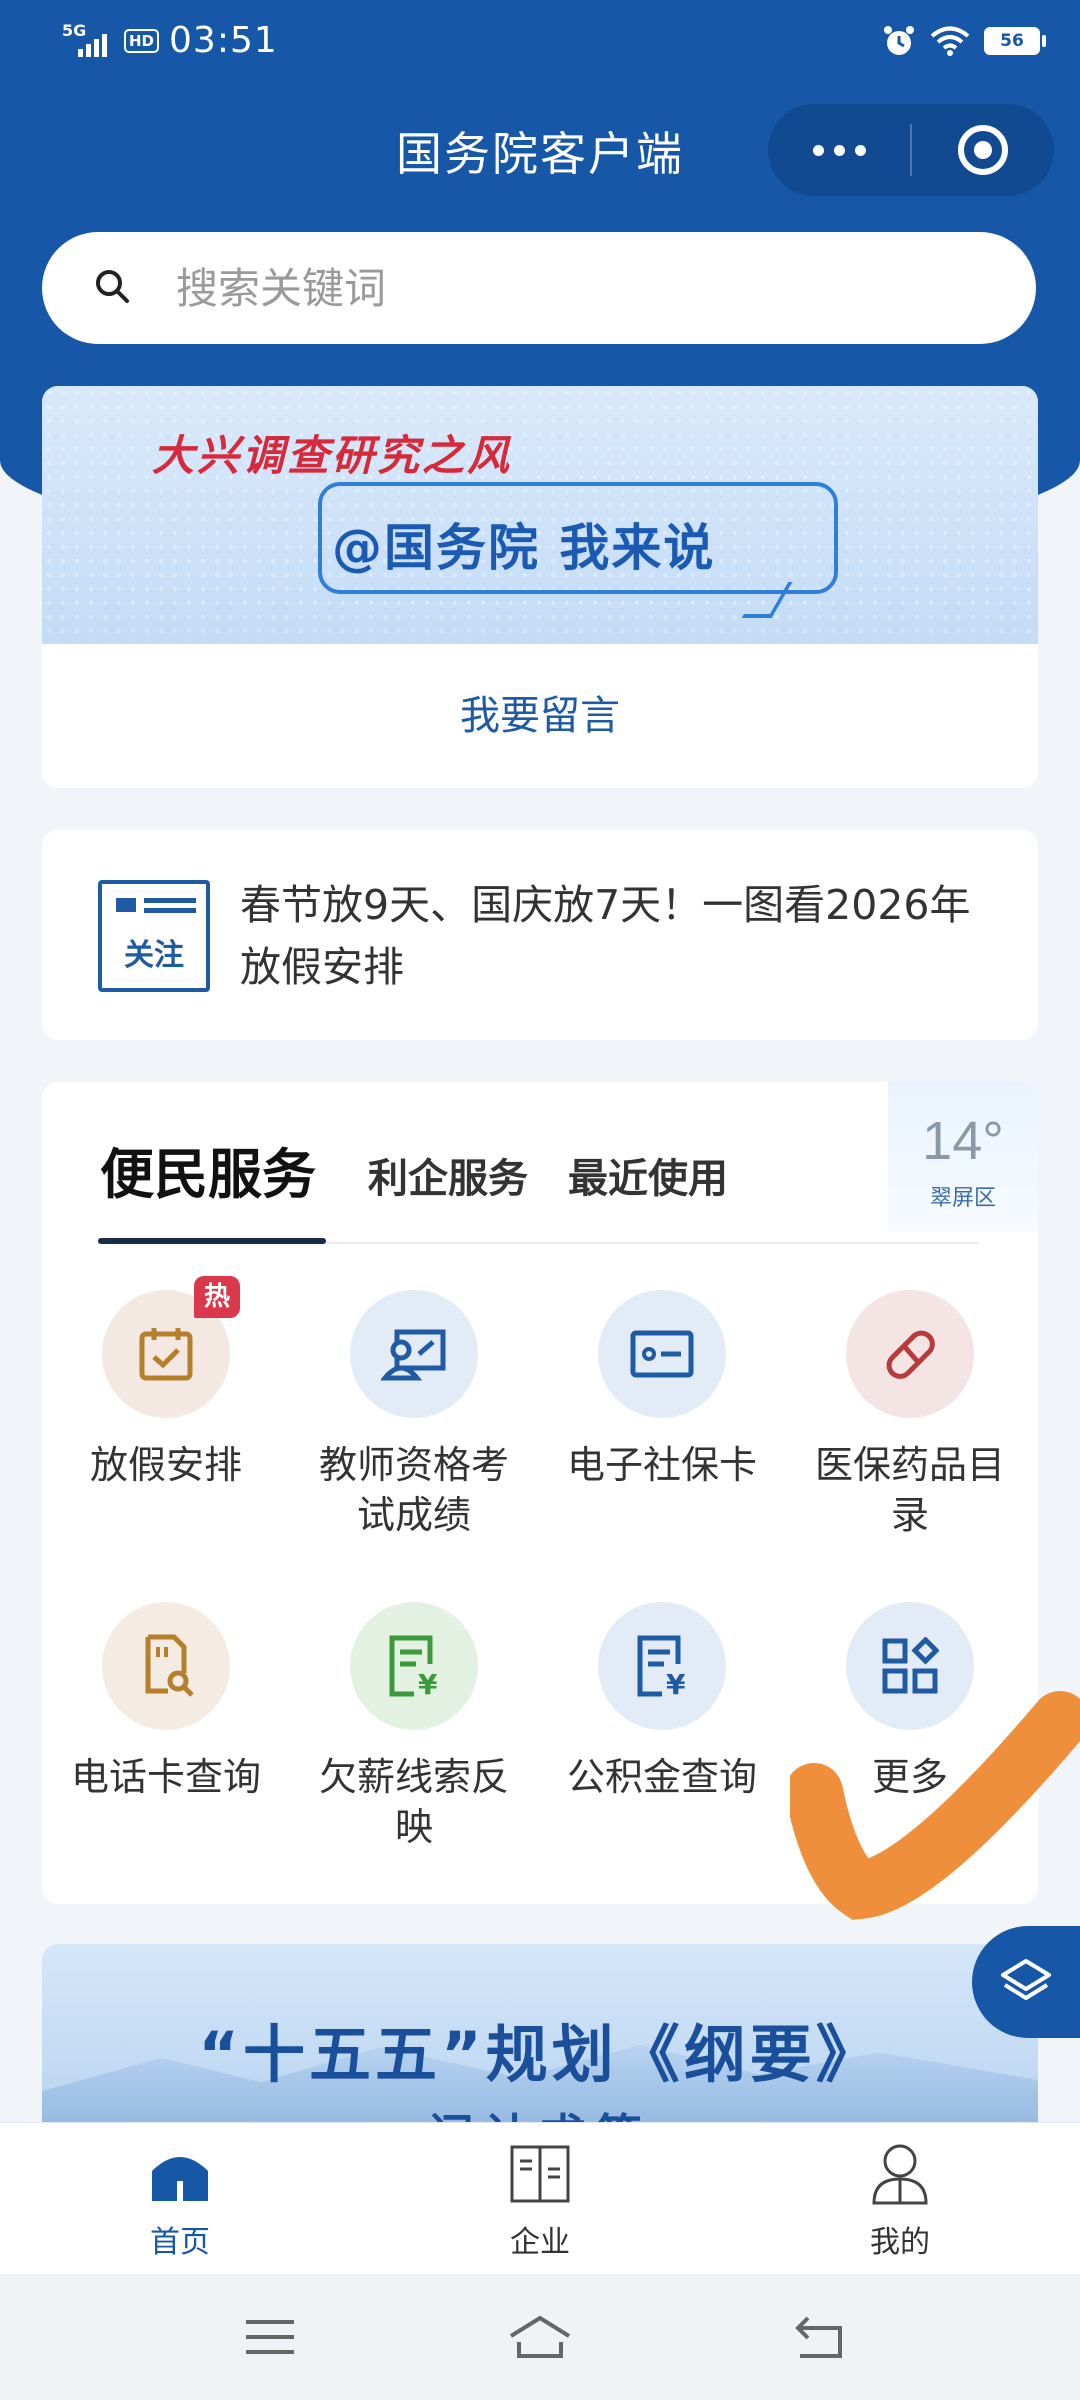  Describe the element at coordinates (180, 2242) in the screenshot. I see `tab-label: 首页` at that location.